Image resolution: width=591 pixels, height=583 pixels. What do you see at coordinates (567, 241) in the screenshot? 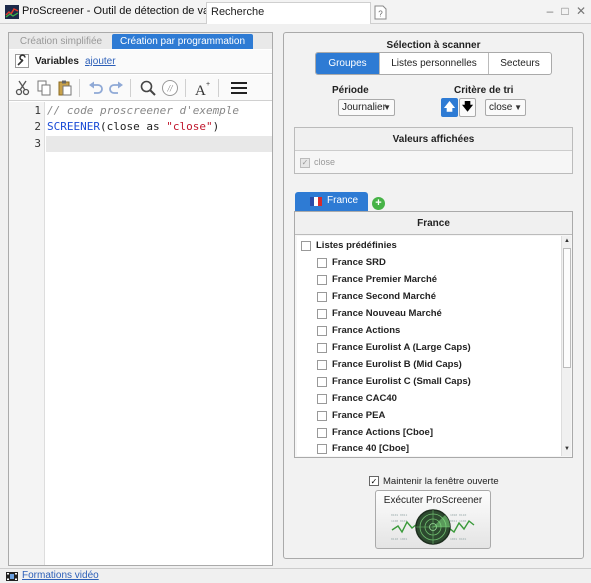
I see `scroll-up-icon: ▲` at bounding box center [567, 241].